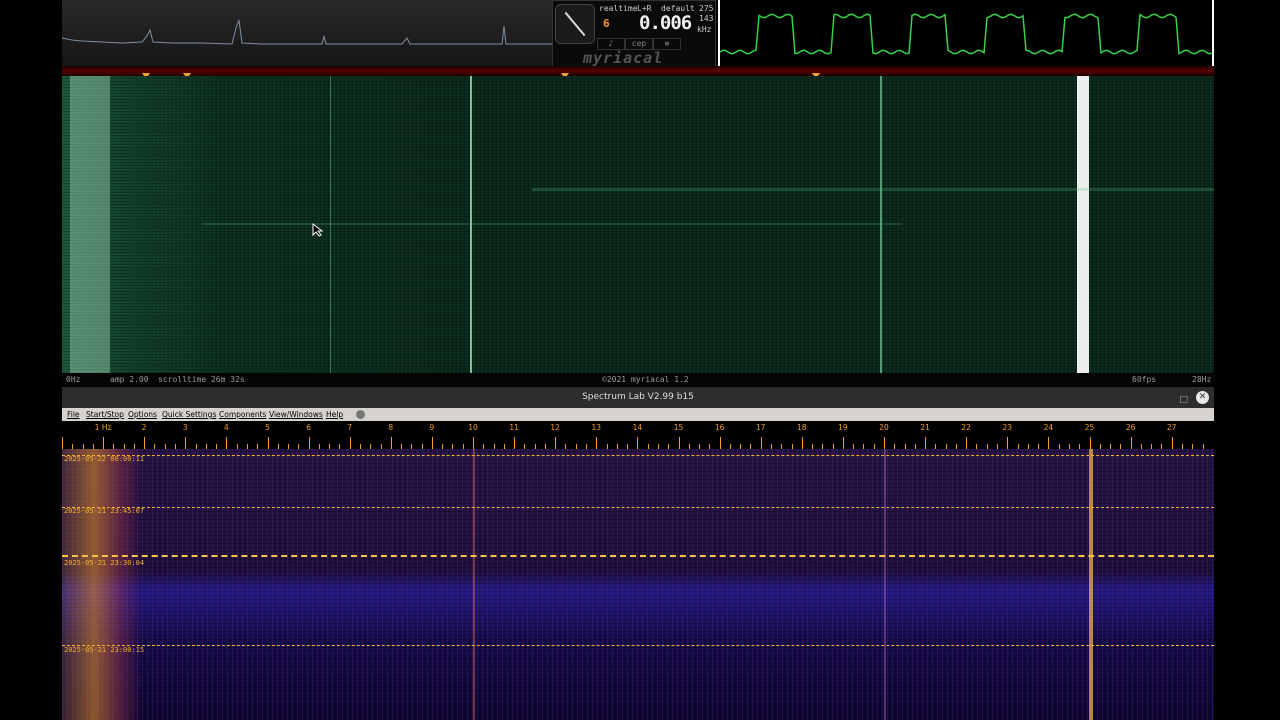  I want to click on peak-hold-band, so click(638, 71).